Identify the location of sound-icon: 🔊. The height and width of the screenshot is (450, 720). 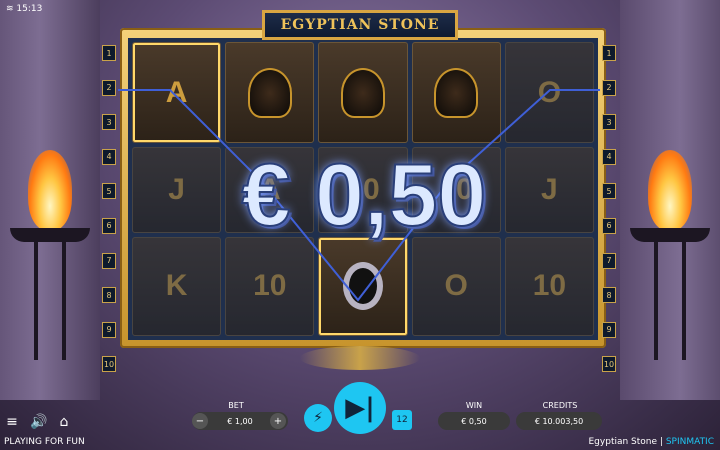
(38, 422).